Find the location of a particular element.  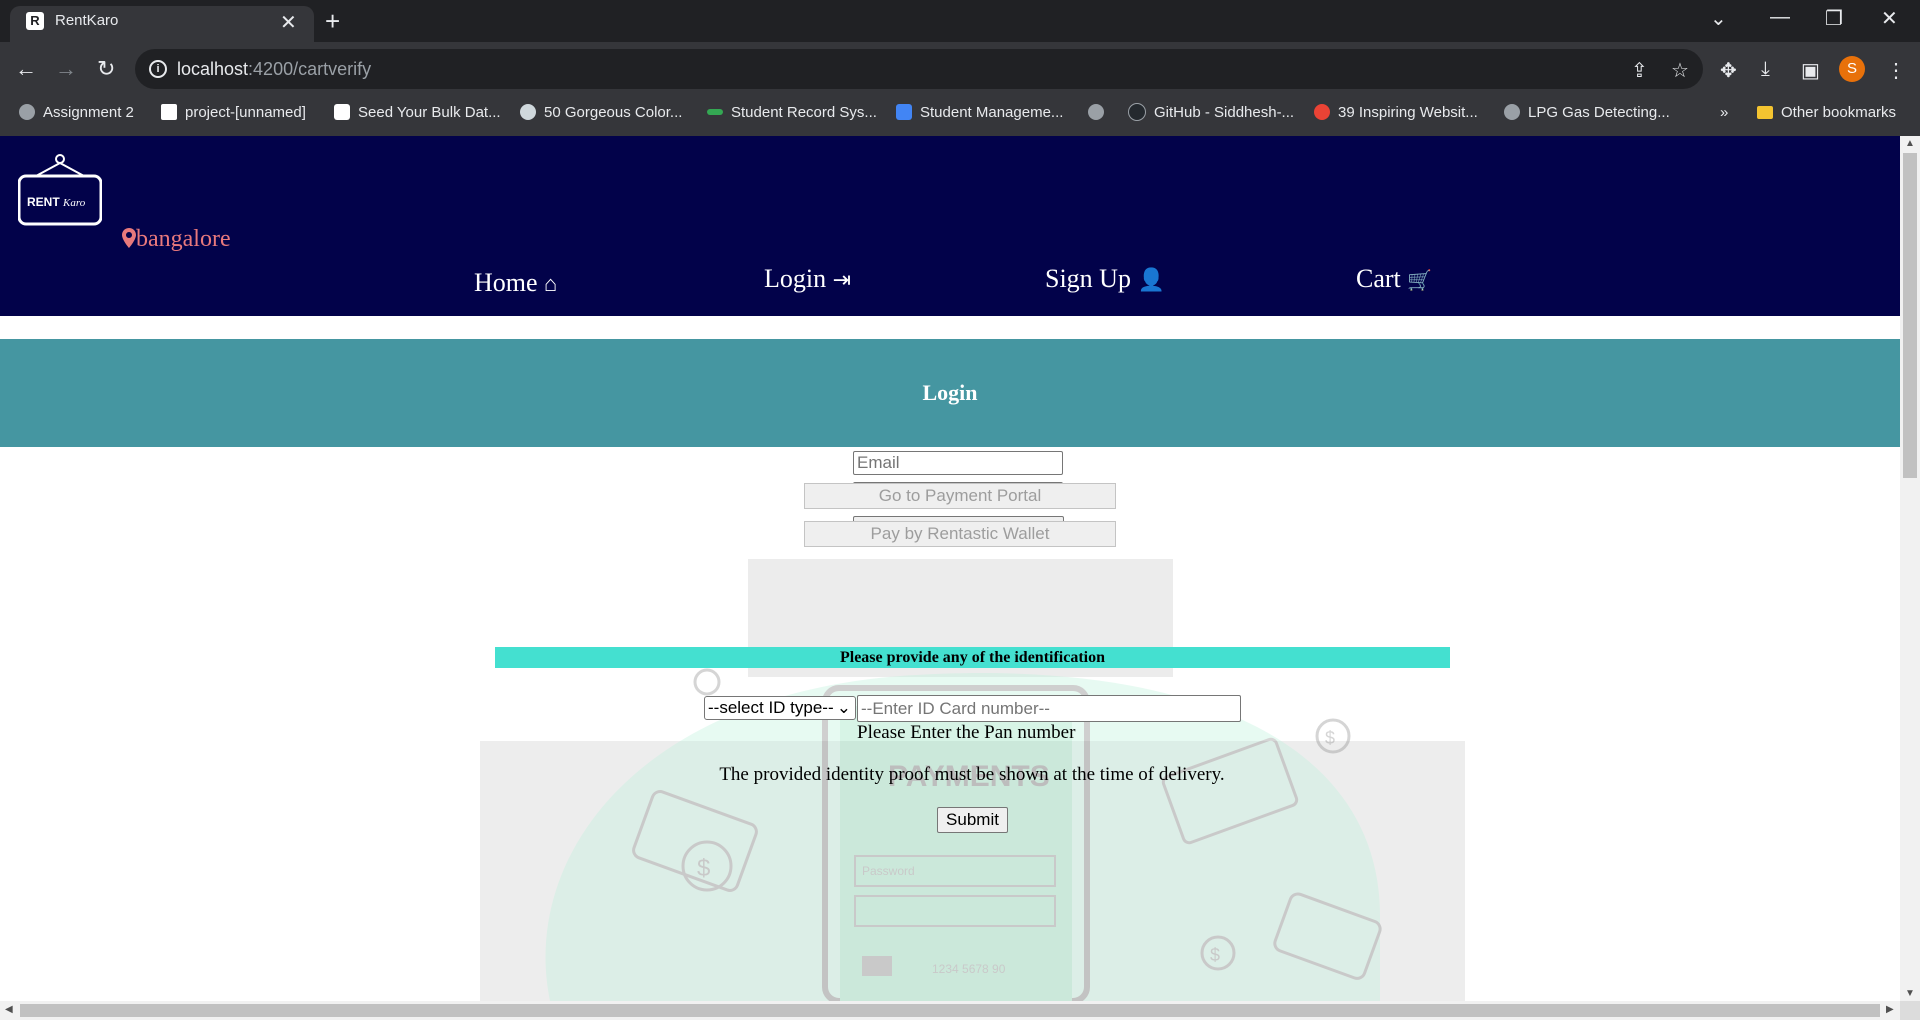

home-icon: ⌂ is located at coordinates (551, 283).